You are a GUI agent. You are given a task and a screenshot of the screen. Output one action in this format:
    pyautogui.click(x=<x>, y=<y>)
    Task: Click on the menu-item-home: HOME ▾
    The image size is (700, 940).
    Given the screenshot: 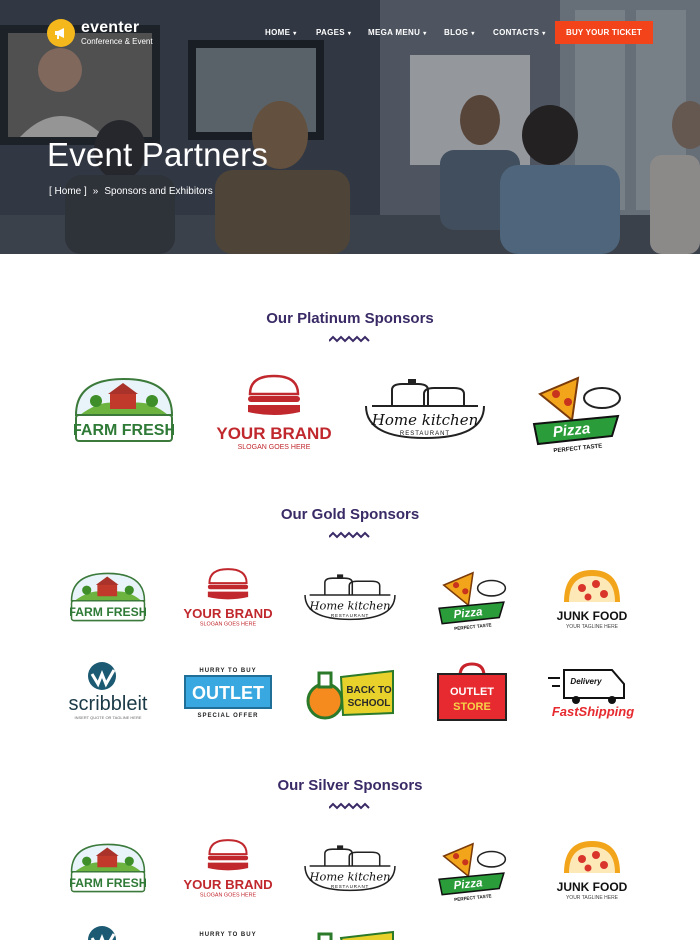 What is the action you would take?
    pyautogui.click(x=281, y=32)
    